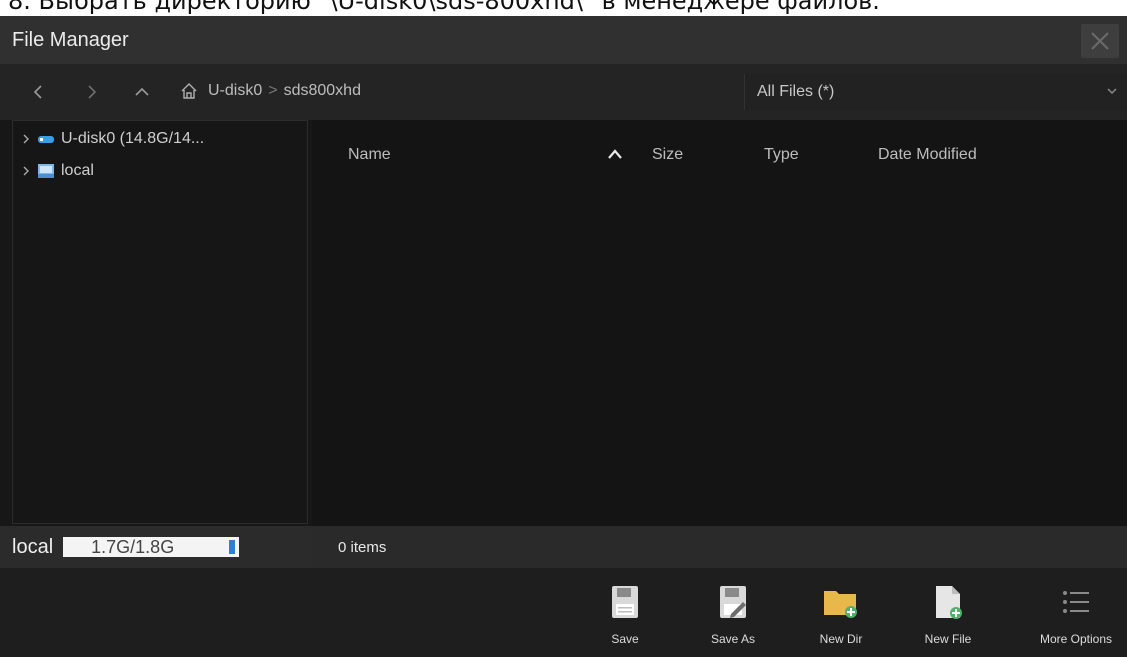 The width and height of the screenshot is (1127, 657). Describe the element at coordinates (46, 171) in the screenshot. I see `local-drive-icon` at that location.